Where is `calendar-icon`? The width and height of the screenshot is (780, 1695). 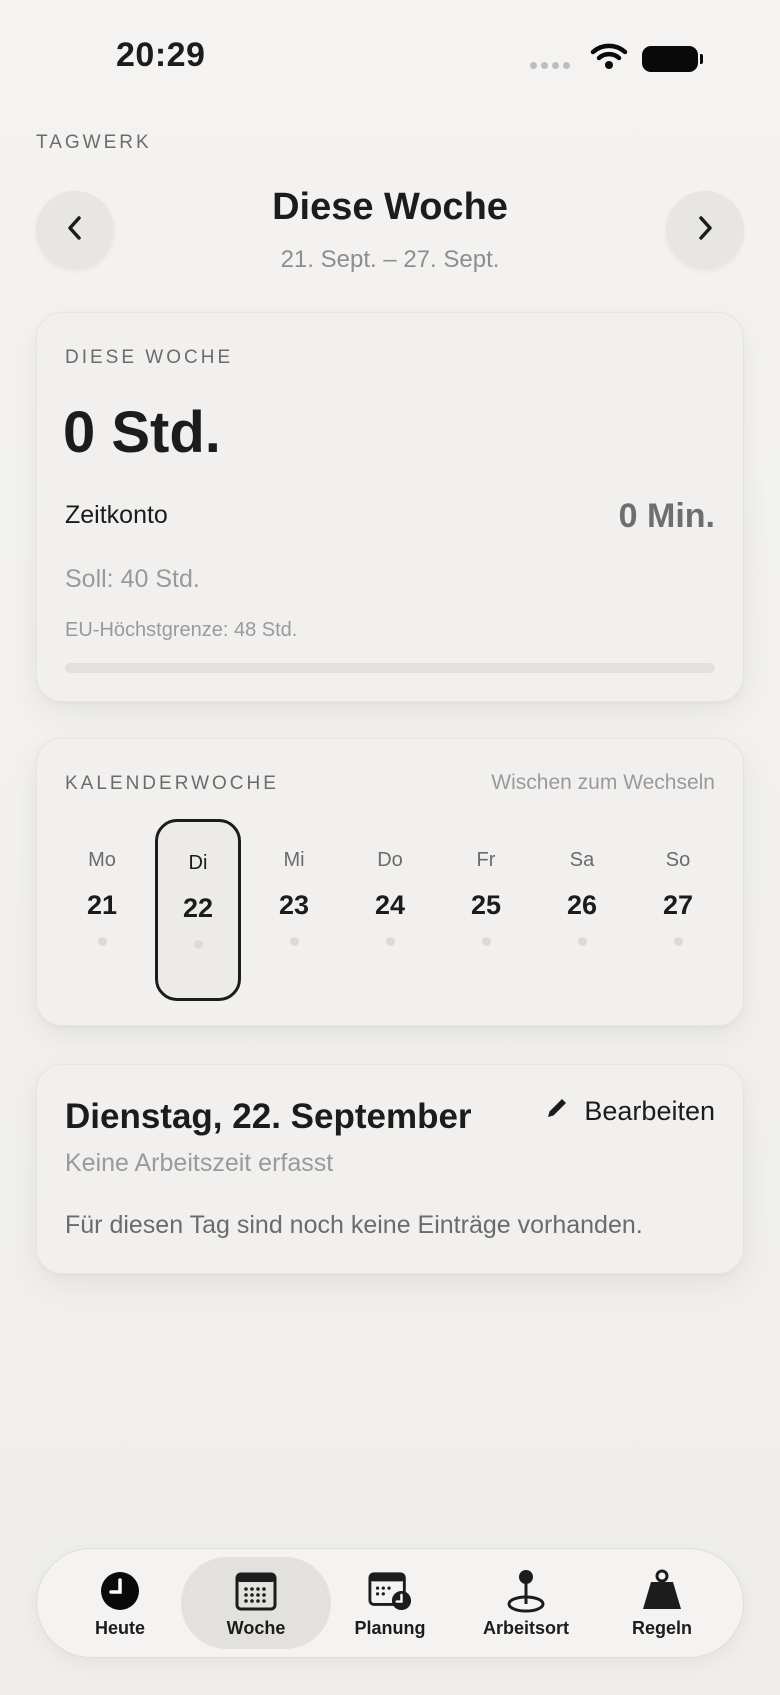
calendar-icon is located at coordinates (256, 1591).